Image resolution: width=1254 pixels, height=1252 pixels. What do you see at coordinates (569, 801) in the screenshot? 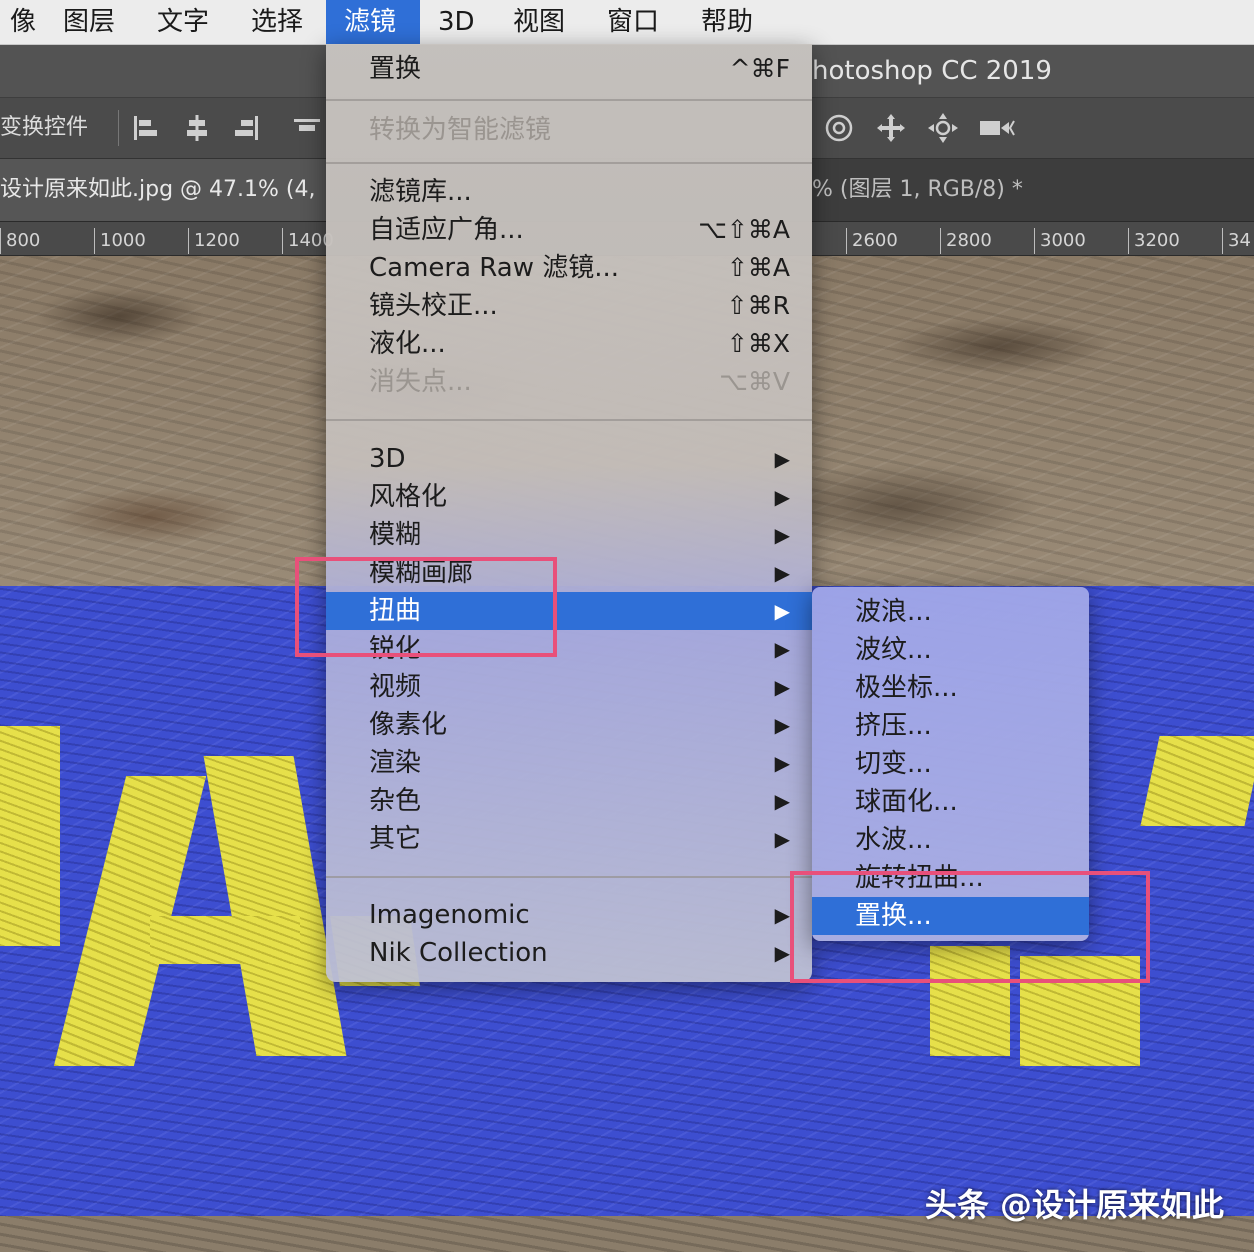
I see `menu-item-noise: 杂色 ▶` at bounding box center [569, 801].